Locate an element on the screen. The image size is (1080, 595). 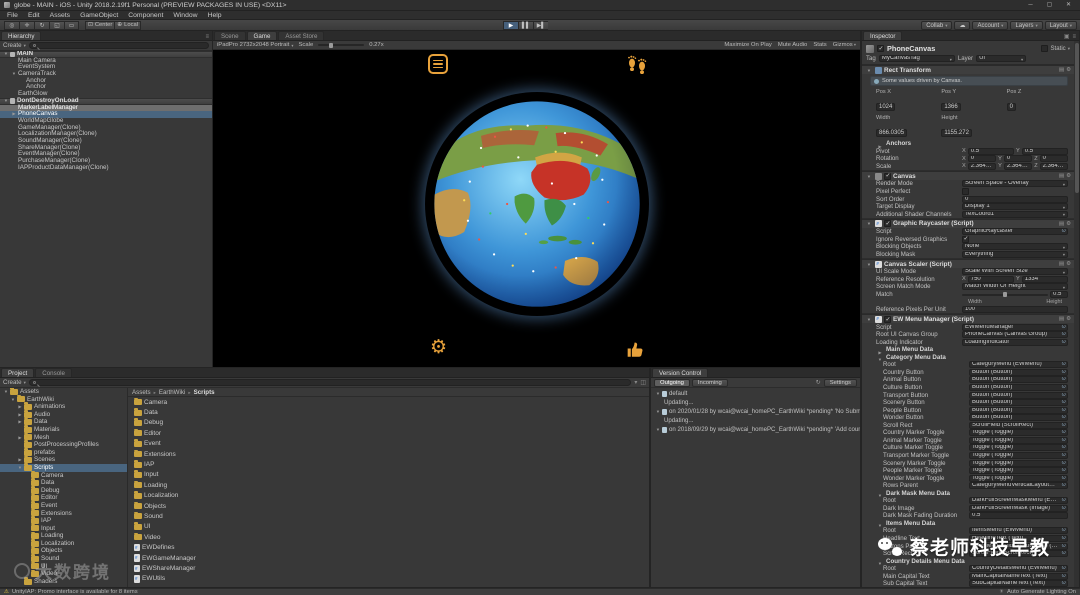
phone-screen: ⚙ is located at coordinates (537, 208).